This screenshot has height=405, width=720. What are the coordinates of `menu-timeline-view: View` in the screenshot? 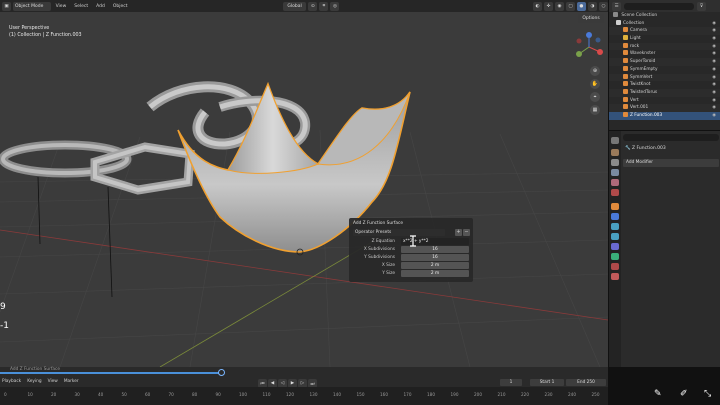 It's located at (53, 383).